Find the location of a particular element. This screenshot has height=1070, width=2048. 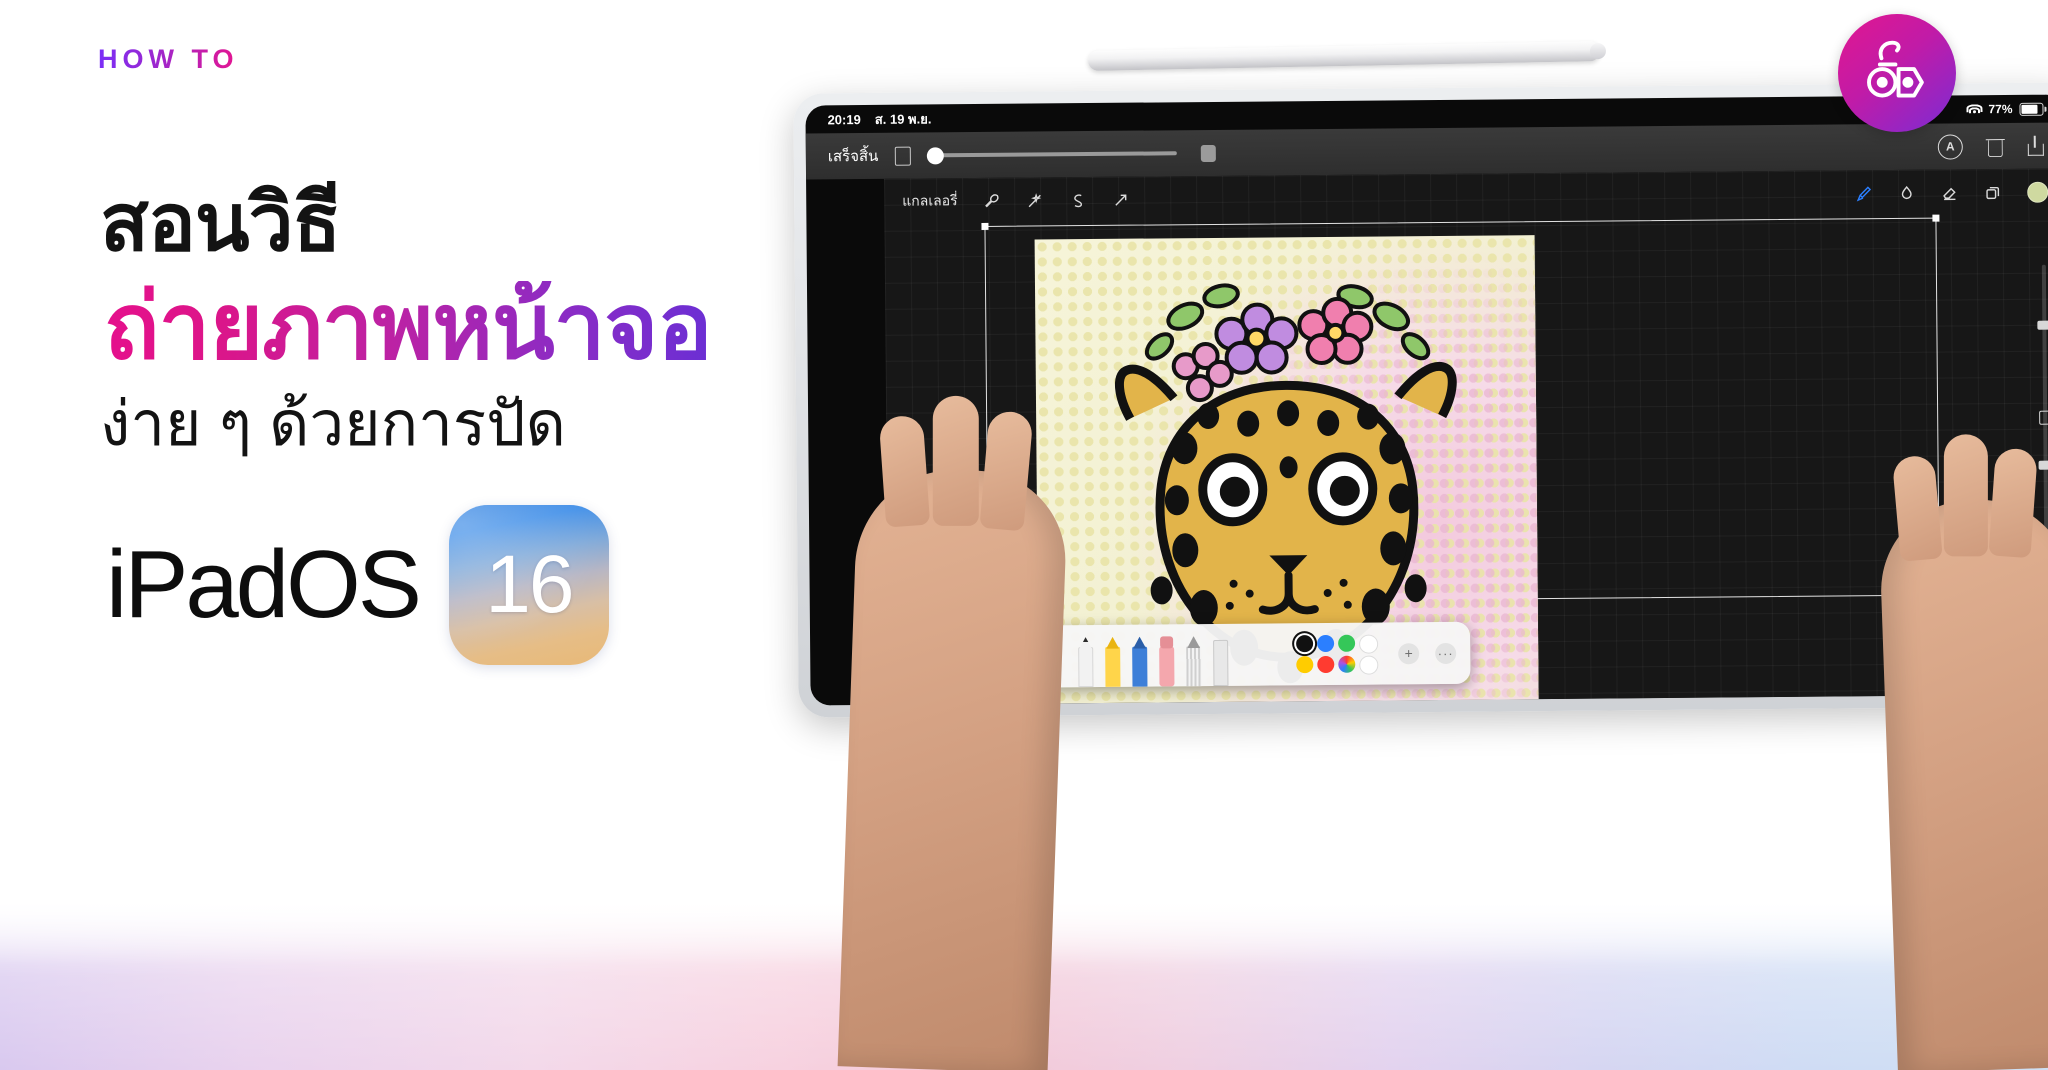

pen-tools-row is located at coordinates (1153, 656).